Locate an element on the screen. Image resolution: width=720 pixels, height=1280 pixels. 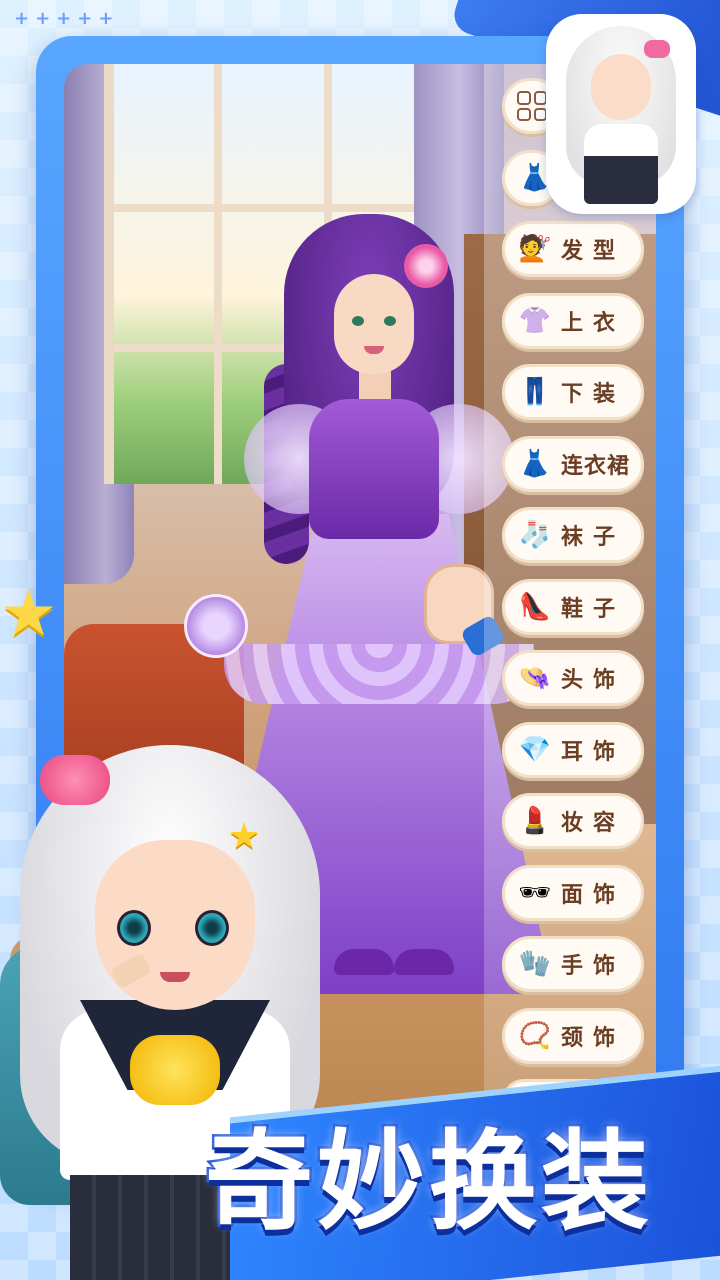
mascot-mouth is located at coordinates (175, 977).